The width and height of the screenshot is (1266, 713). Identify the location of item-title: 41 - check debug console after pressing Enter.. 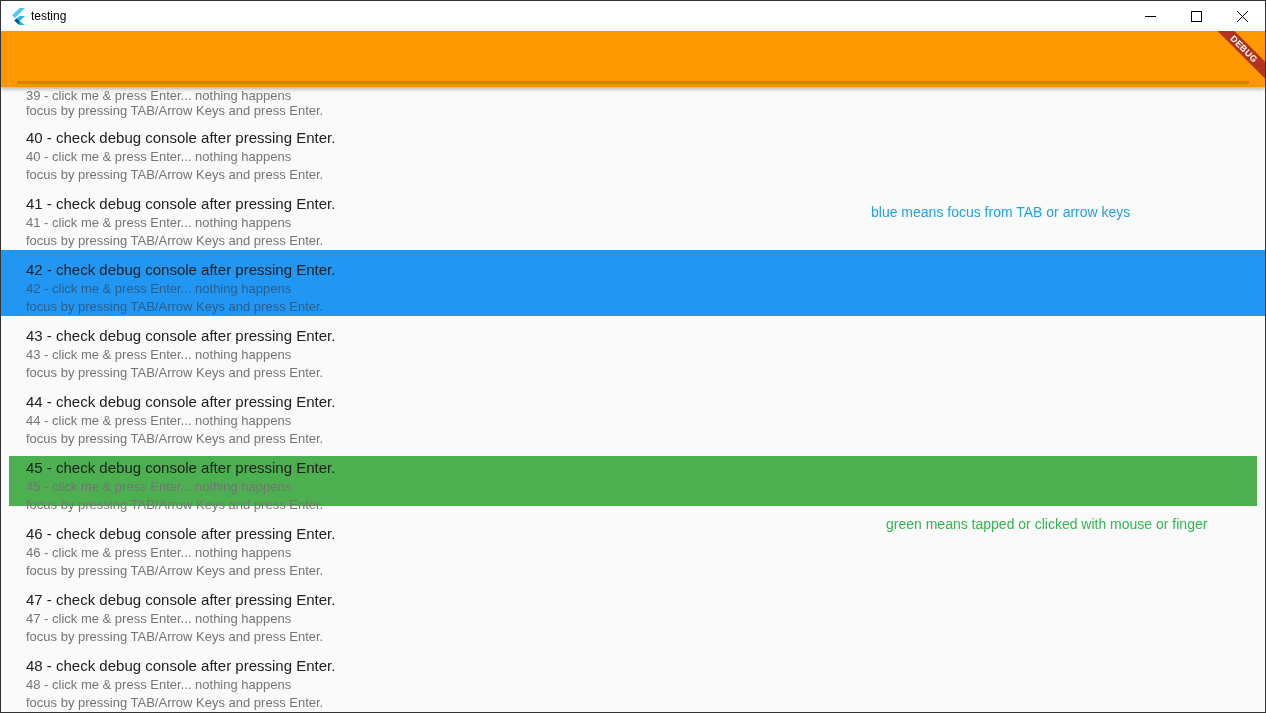
(181, 204).